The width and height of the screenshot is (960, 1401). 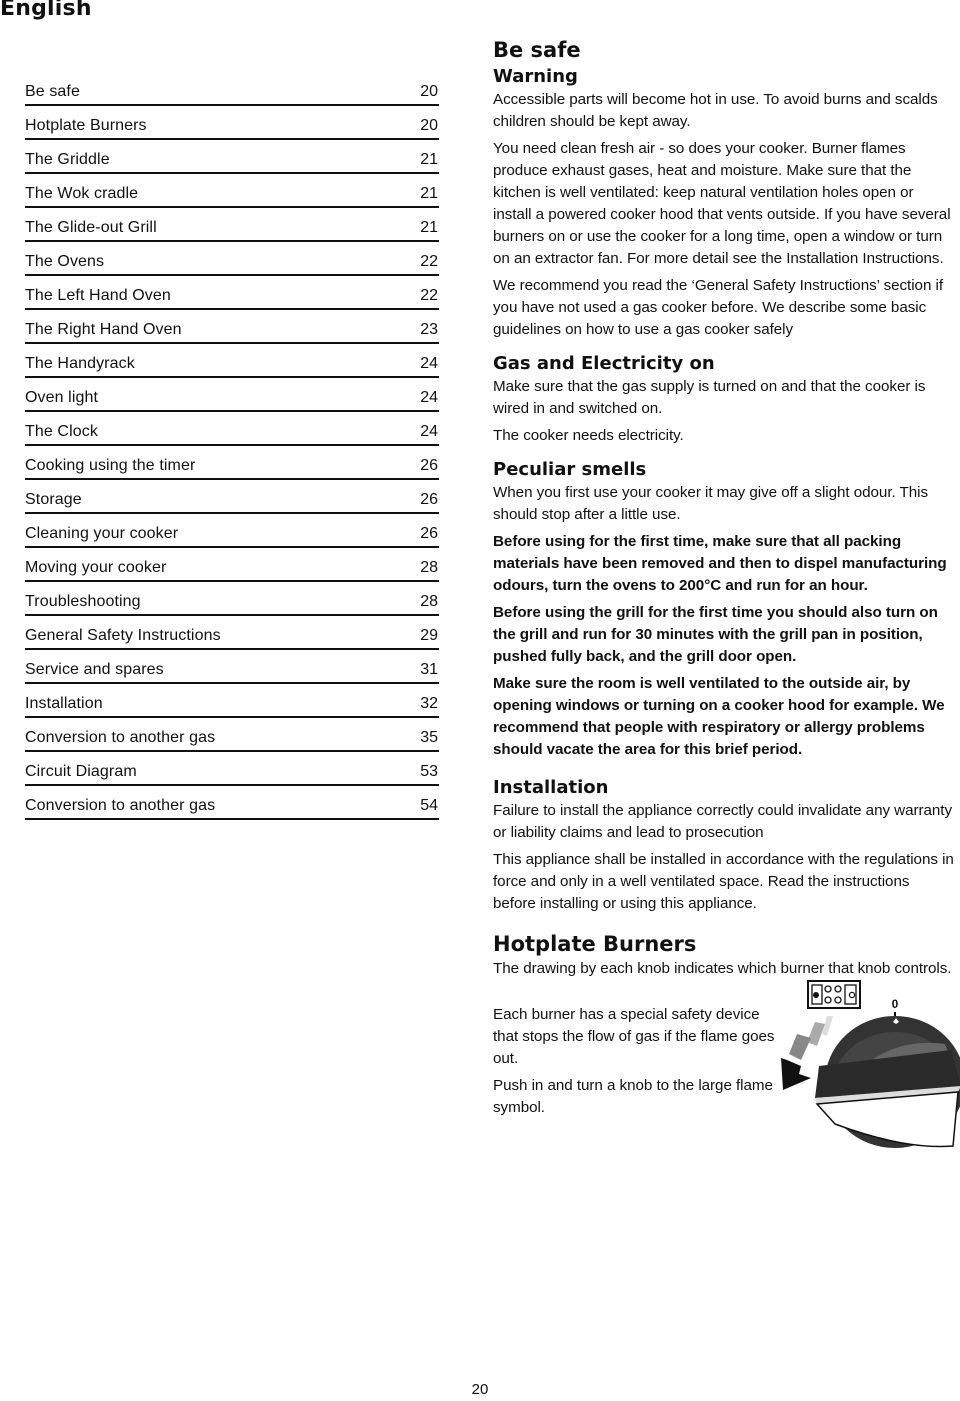 What do you see at coordinates (588, 435) in the screenshot?
I see `paragraph: The cooker needs electricity.` at bounding box center [588, 435].